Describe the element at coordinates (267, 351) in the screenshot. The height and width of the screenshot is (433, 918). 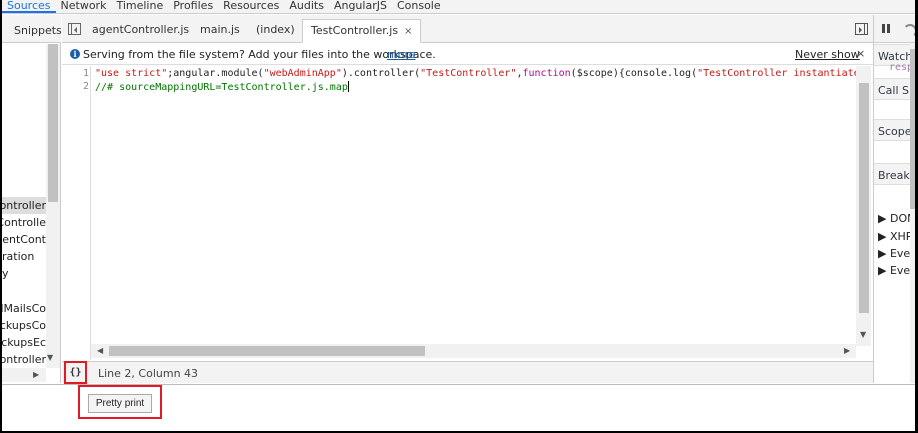
I see `editor-horizontal-scroll-thumb` at that location.